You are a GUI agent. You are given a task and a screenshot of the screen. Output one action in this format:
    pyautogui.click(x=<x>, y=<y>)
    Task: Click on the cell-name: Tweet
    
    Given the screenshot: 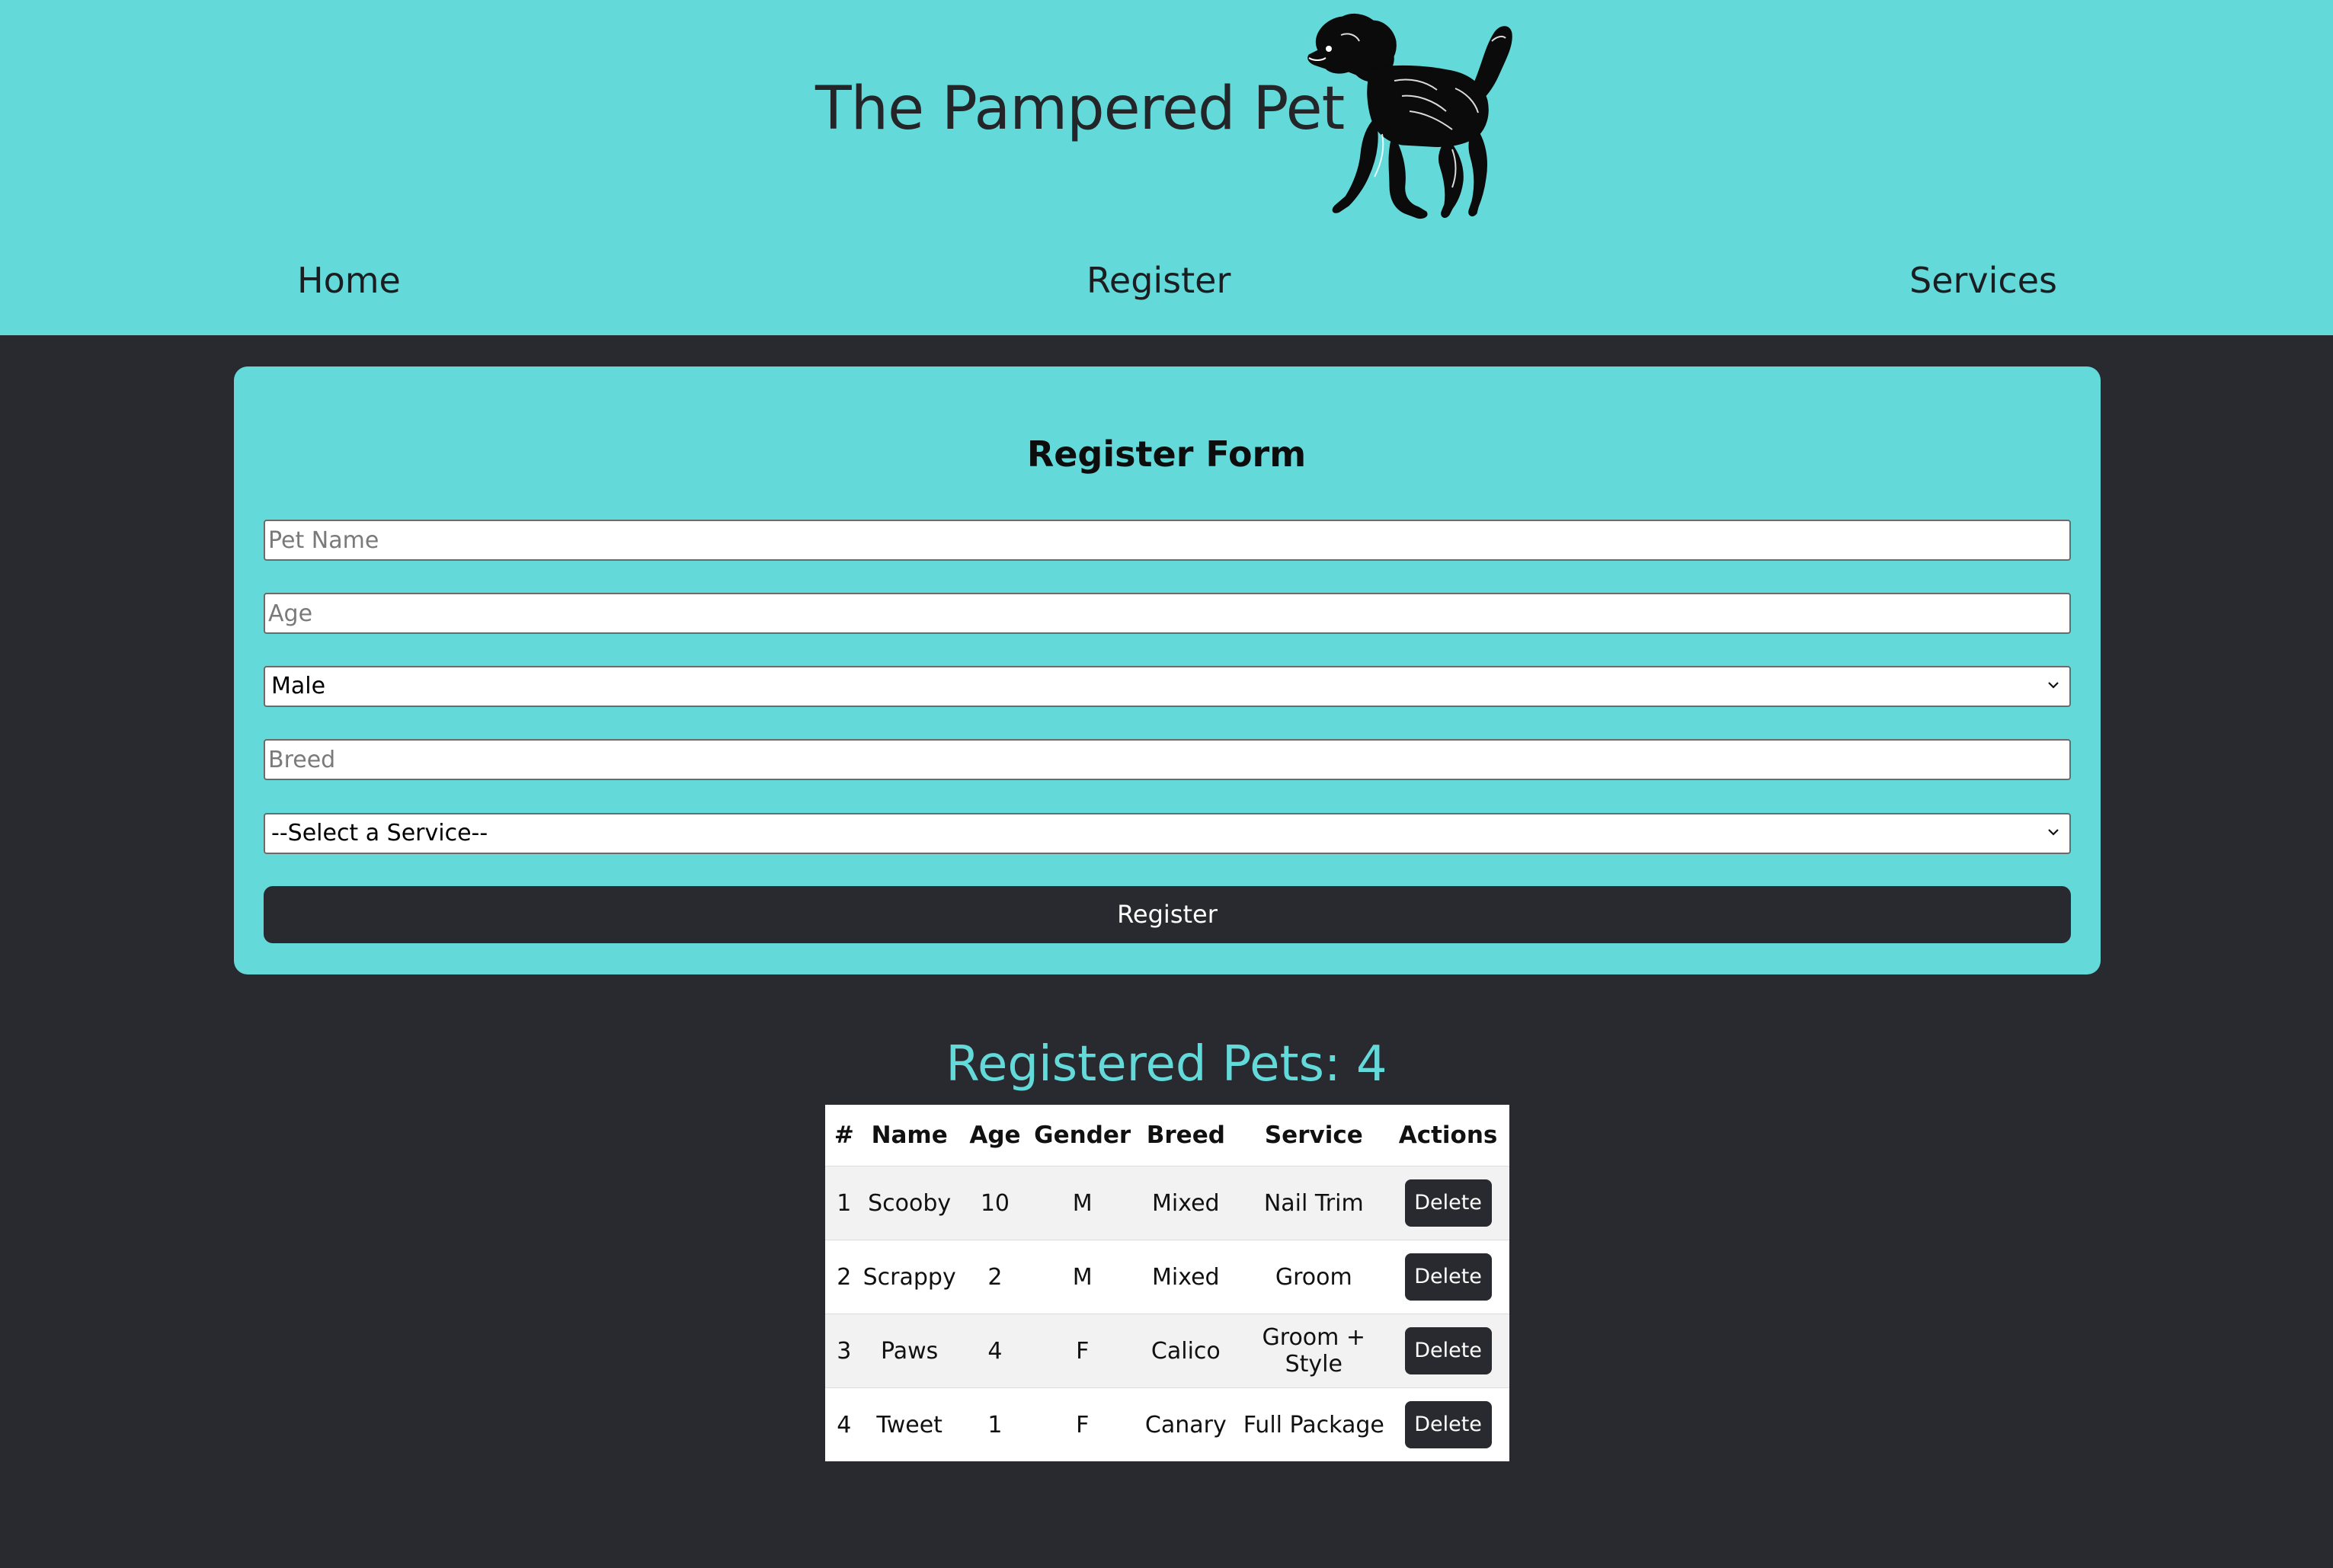 What is the action you would take?
    pyautogui.click(x=909, y=1424)
    